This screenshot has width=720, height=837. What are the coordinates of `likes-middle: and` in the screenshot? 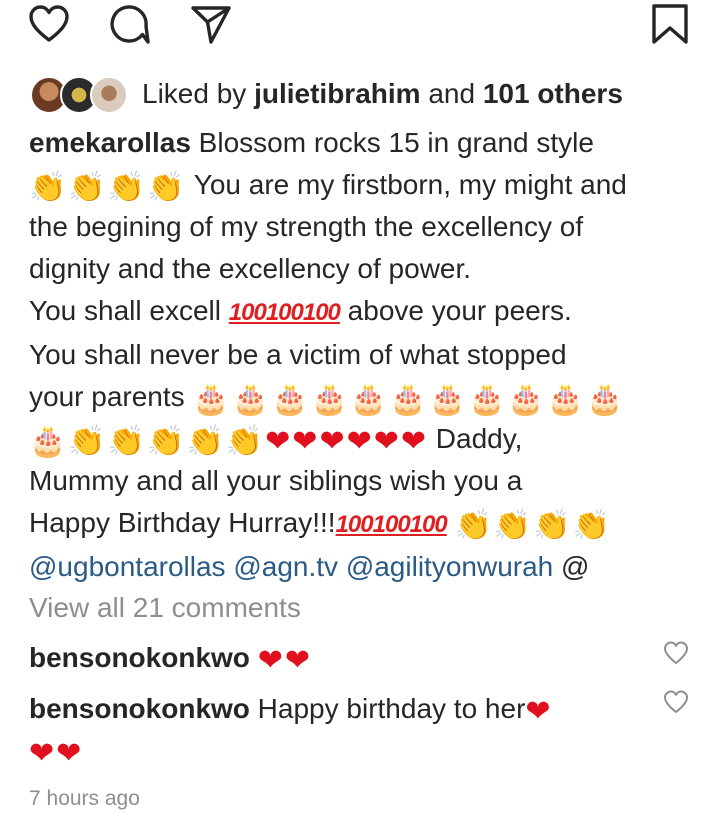 It's located at (451, 93).